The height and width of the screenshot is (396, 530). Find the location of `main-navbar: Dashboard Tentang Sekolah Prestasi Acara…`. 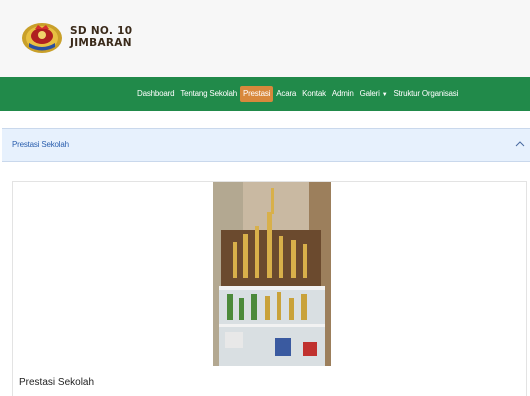

main-navbar: Dashboard Tentang Sekolah Prestasi Acara… is located at coordinates (265, 94).